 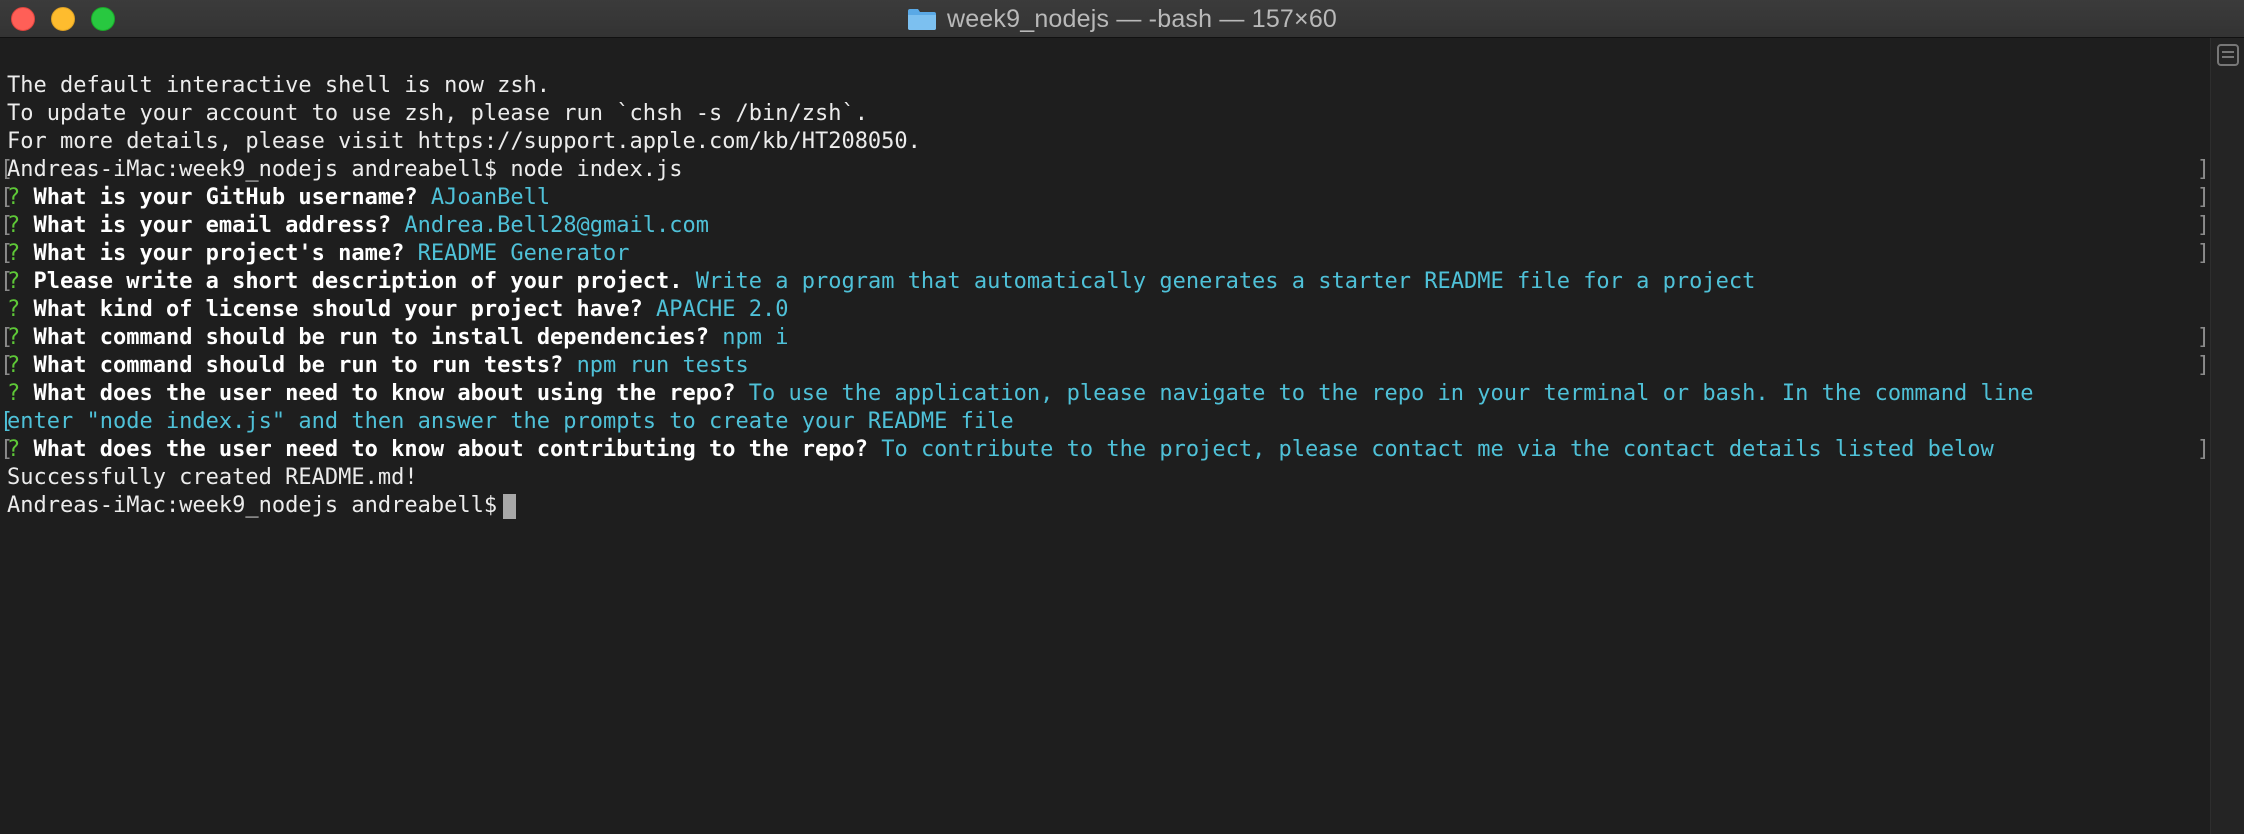 I want to click on folder-icon, so click(x=922, y=19).